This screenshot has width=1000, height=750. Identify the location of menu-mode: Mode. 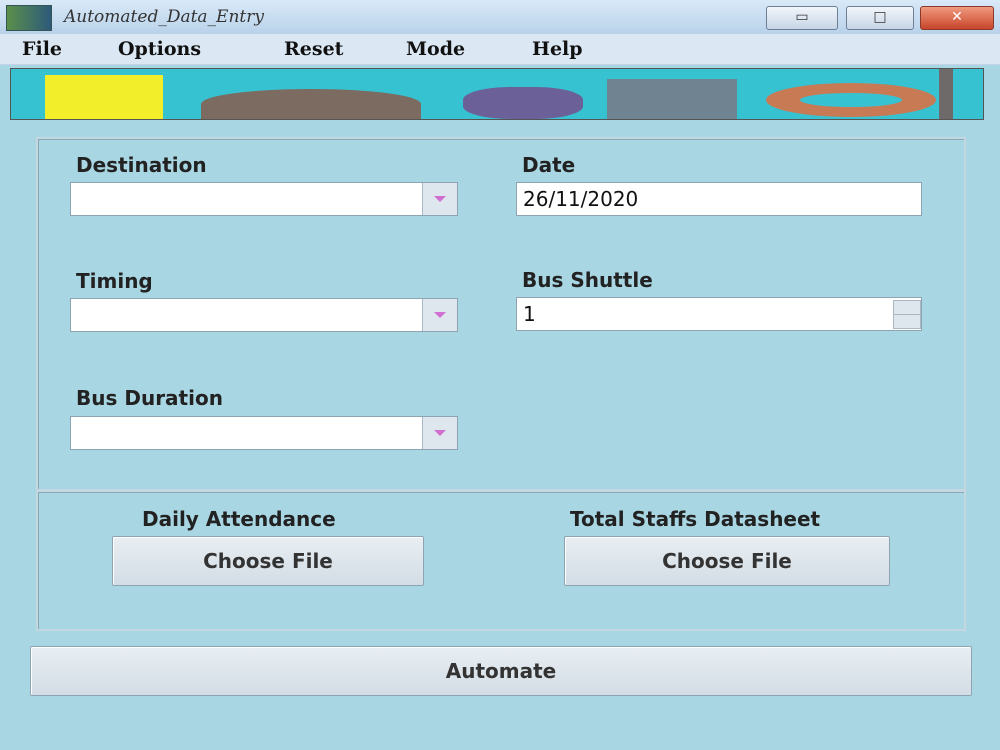
(435, 49).